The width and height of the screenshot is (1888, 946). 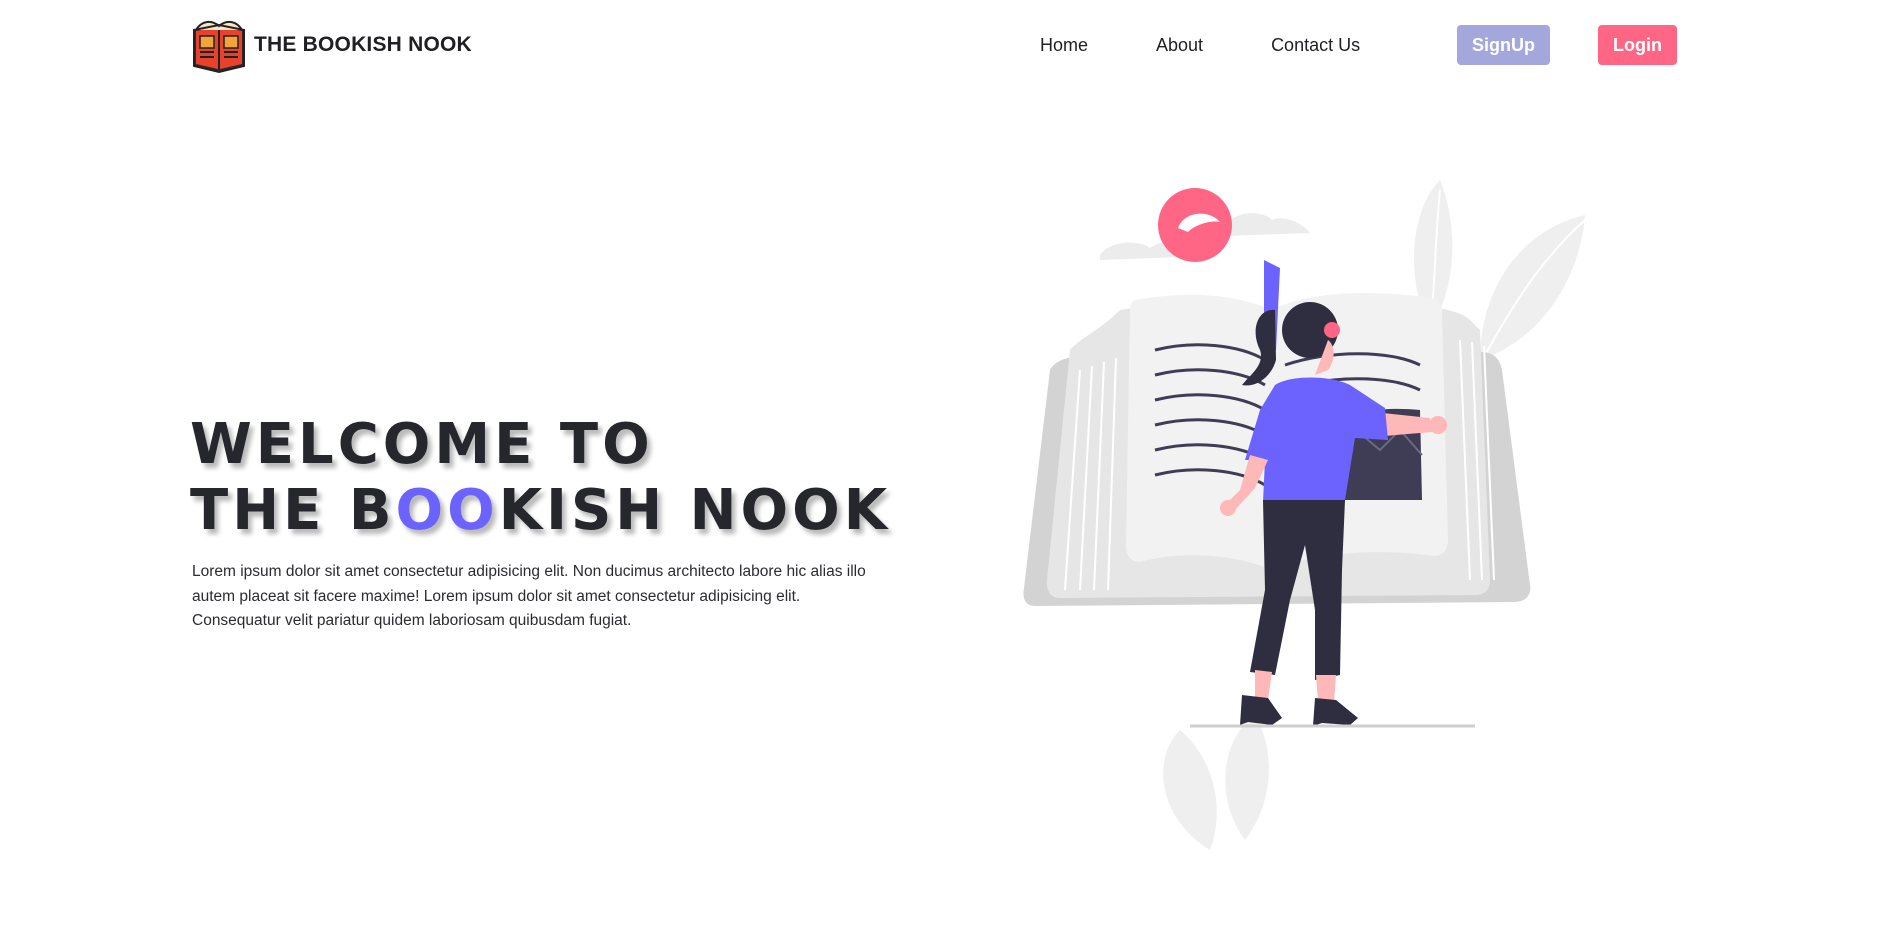 I want to click on brand-link: THE BOOKISH NOOK, so click(x=331, y=45).